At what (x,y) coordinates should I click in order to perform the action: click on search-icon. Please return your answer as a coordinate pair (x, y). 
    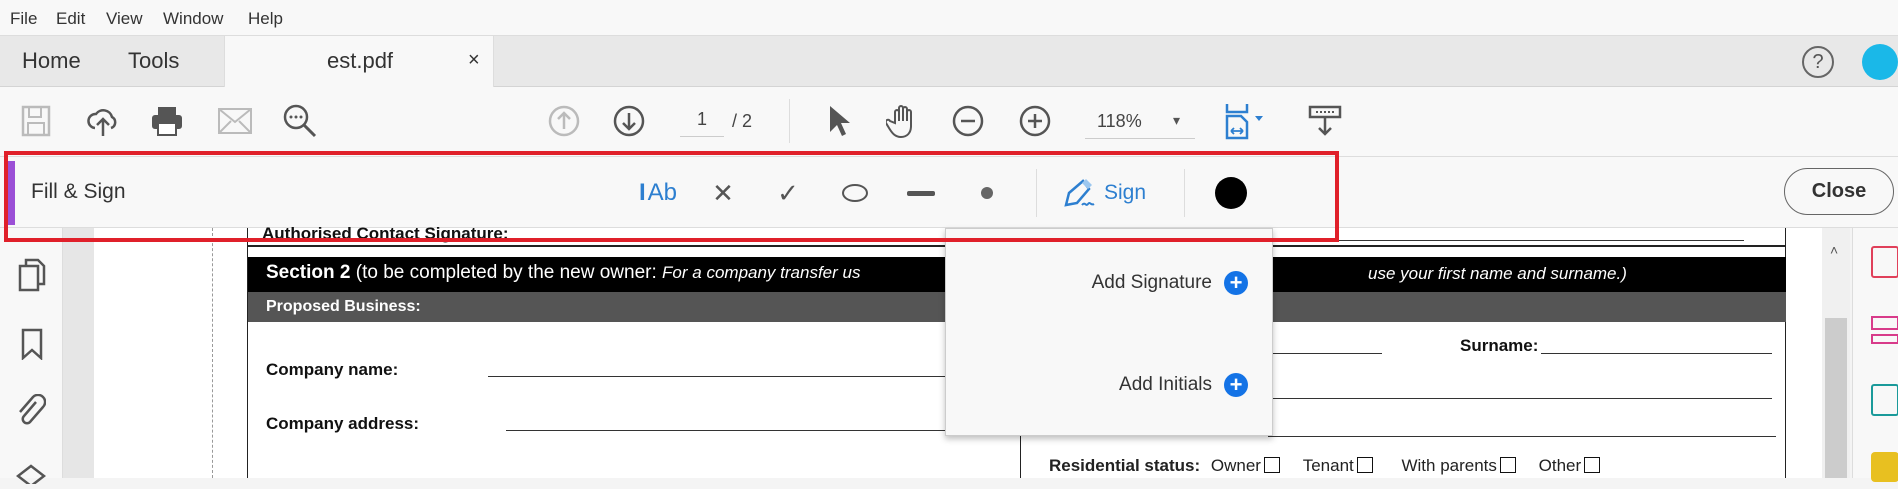
    Looking at the image, I should click on (300, 121).